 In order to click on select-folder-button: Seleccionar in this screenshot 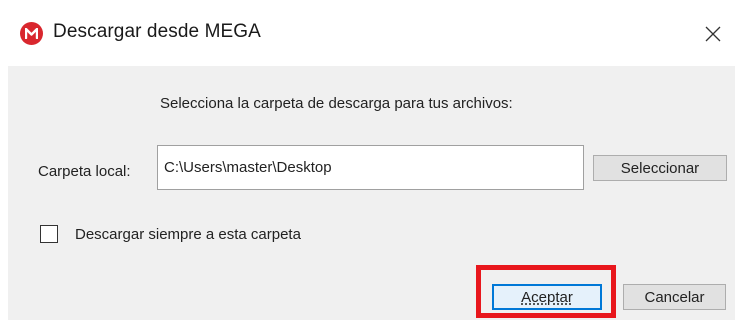, I will do `click(660, 168)`.